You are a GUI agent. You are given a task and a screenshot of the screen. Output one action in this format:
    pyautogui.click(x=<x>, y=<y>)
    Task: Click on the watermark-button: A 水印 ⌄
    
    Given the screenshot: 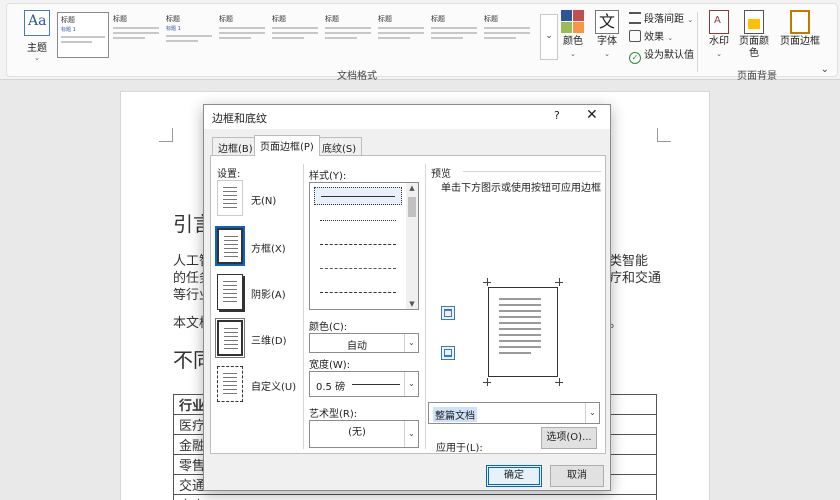 What is the action you would take?
    pyautogui.click(x=719, y=35)
    